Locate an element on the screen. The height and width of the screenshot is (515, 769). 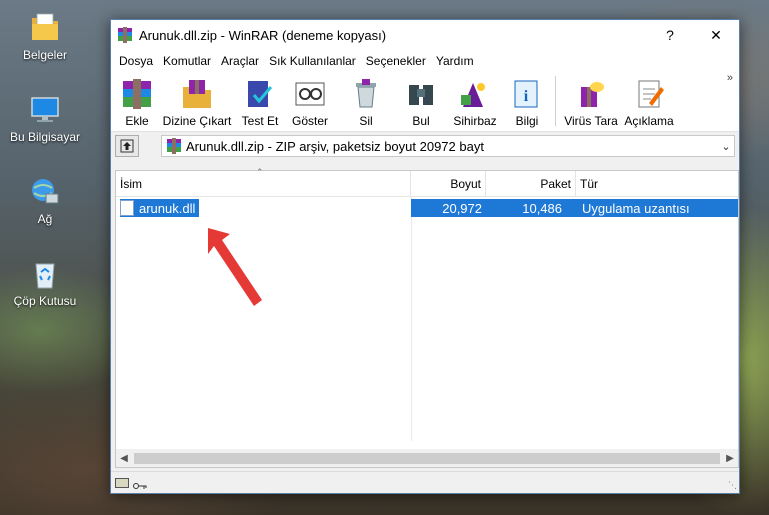
file-size: 20,972 is located at coordinates (462, 208).